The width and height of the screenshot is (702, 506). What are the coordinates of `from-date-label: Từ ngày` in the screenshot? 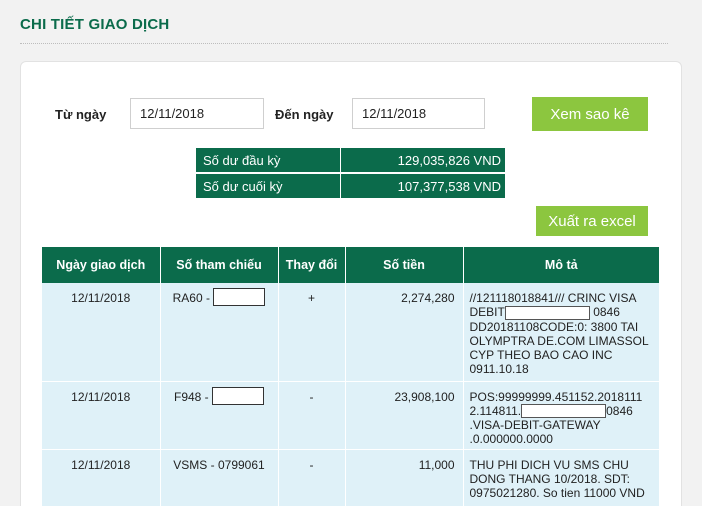 It's located at (81, 114).